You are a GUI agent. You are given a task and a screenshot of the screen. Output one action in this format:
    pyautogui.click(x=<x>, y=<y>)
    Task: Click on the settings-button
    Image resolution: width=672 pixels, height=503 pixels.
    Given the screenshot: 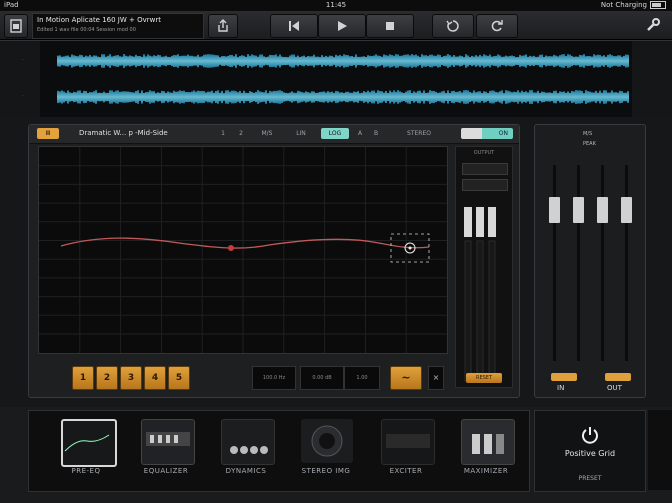 What is the action you would take?
    pyautogui.click(x=653, y=25)
    